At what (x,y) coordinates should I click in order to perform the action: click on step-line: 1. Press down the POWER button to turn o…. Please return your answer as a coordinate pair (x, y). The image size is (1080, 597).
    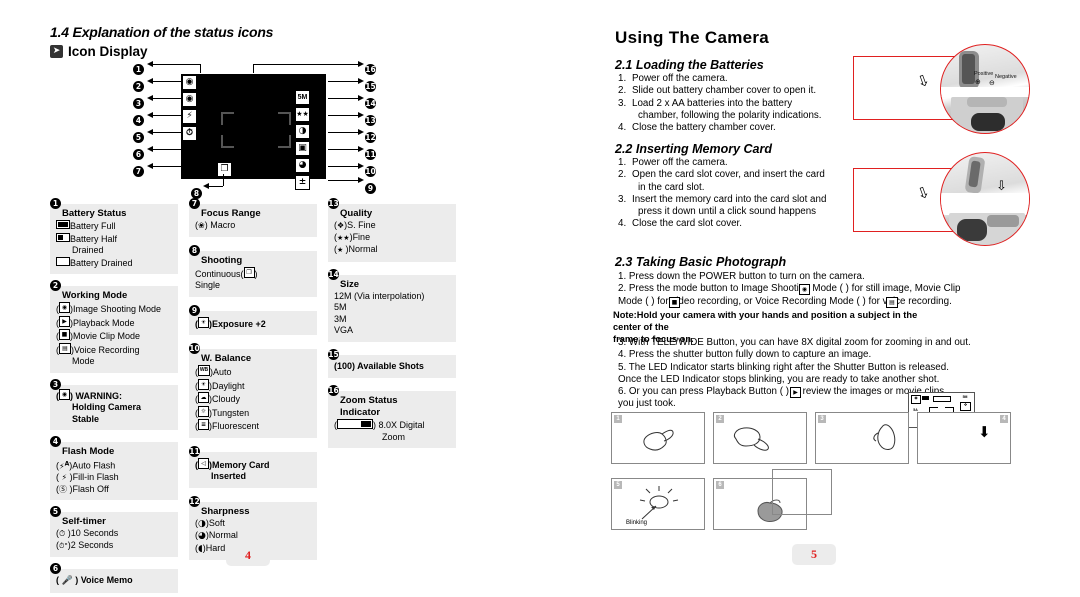
    Looking at the image, I should click on (741, 276).